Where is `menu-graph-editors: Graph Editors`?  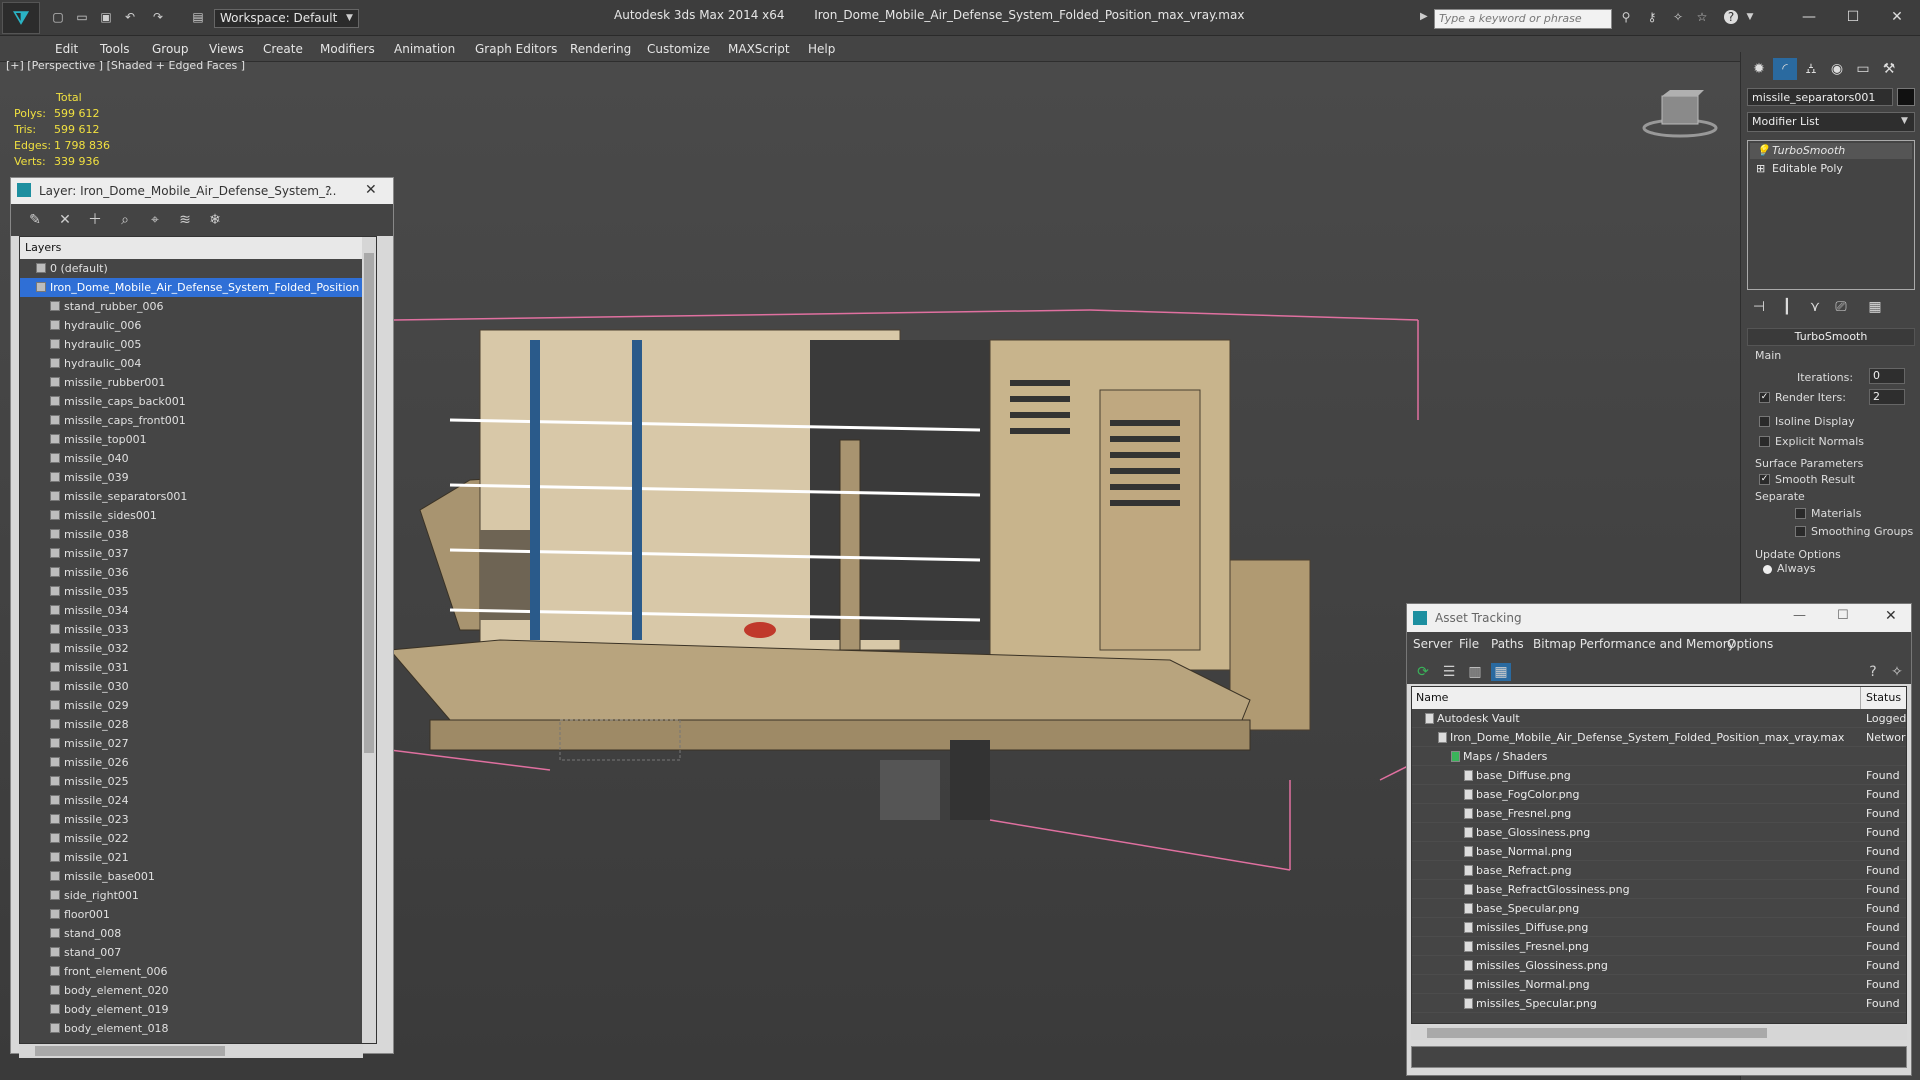 menu-graph-editors: Graph Editors is located at coordinates (516, 49).